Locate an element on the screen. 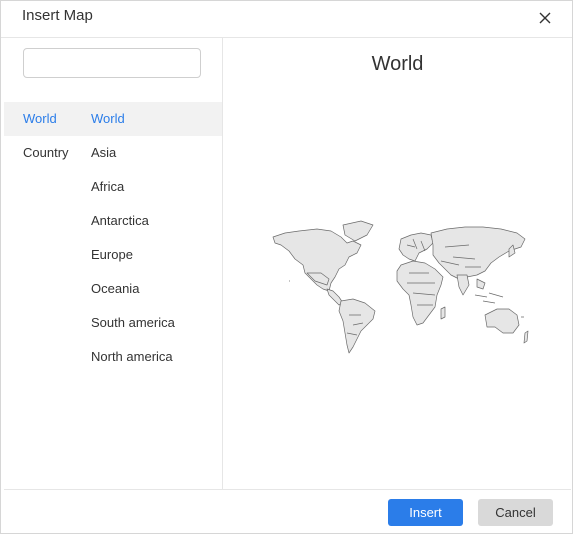 The width and height of the screenshot is (573, 534). map-item-europe: Europe is located at coordinates (112, 254).